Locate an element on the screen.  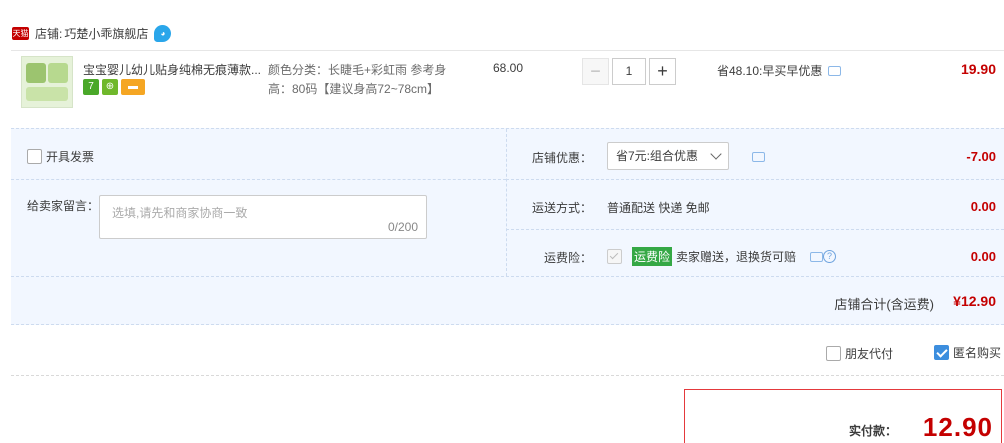
shipping-label: 运送方式： is located at coordinates (562, 208).